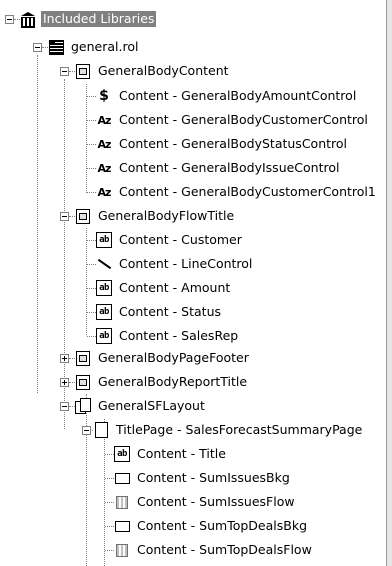  Describe the element at coordinates (166, 215) in the screenshot. I see `node-label: GeneralBodyFlowTitle` at that location.